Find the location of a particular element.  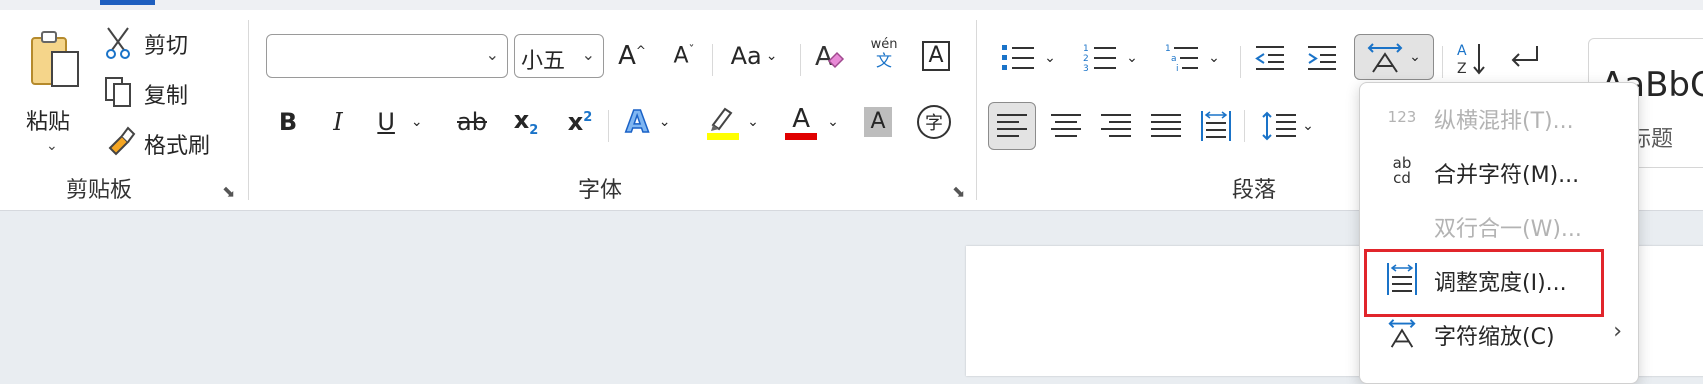

paragraph-mark-icon is located at coordinates (1524, 56).